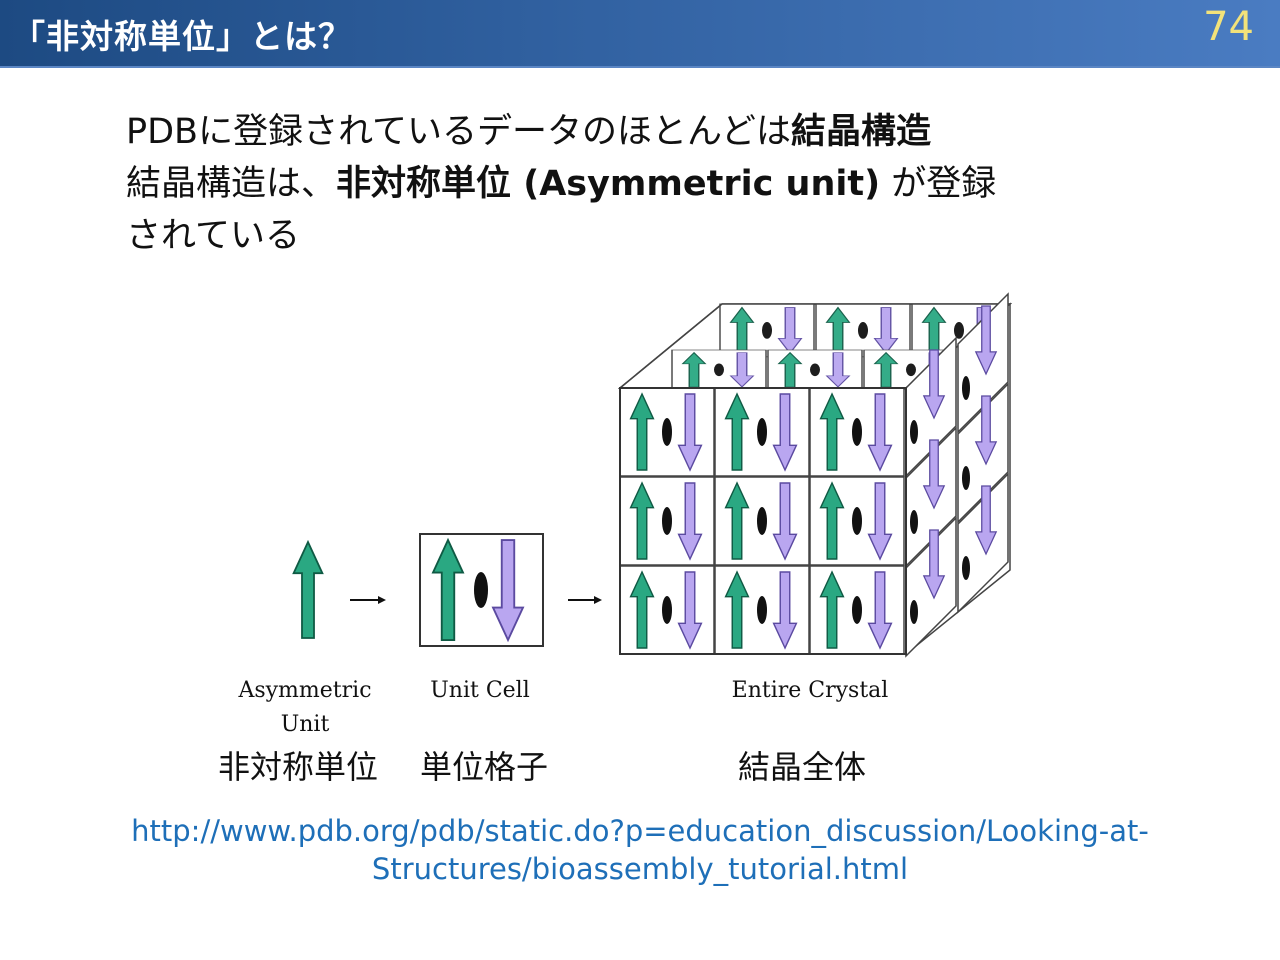  Describe the element at coordinates (860, 132) in the screenshot. I see `body-line-1-bold: 結晶構造` at that location.